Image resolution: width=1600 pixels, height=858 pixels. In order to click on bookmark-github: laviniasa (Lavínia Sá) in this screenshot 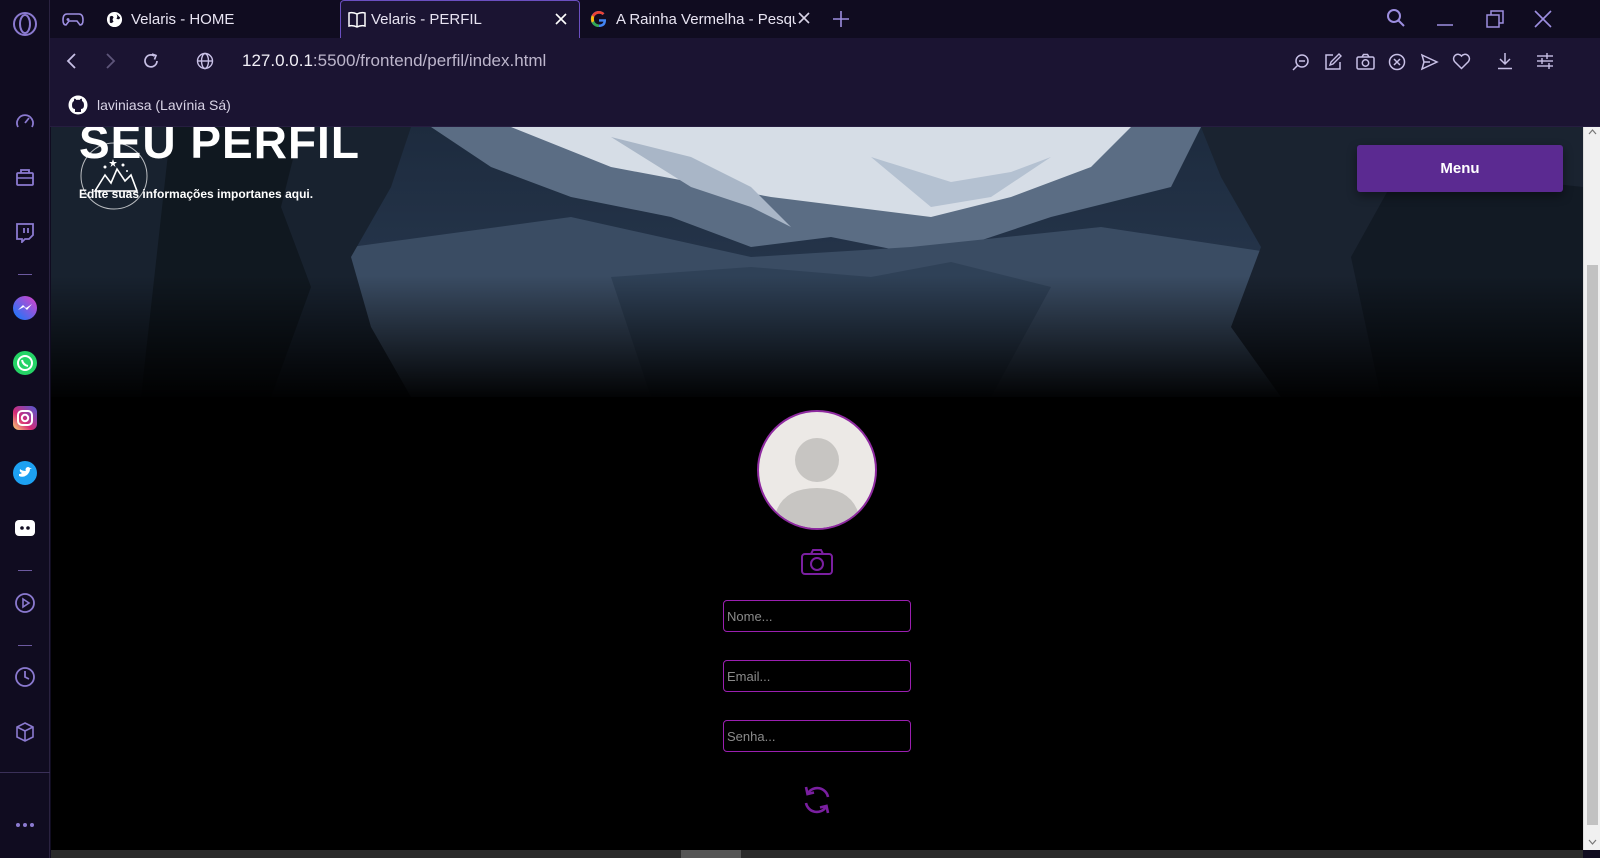, I will do `click(149, 105)`.